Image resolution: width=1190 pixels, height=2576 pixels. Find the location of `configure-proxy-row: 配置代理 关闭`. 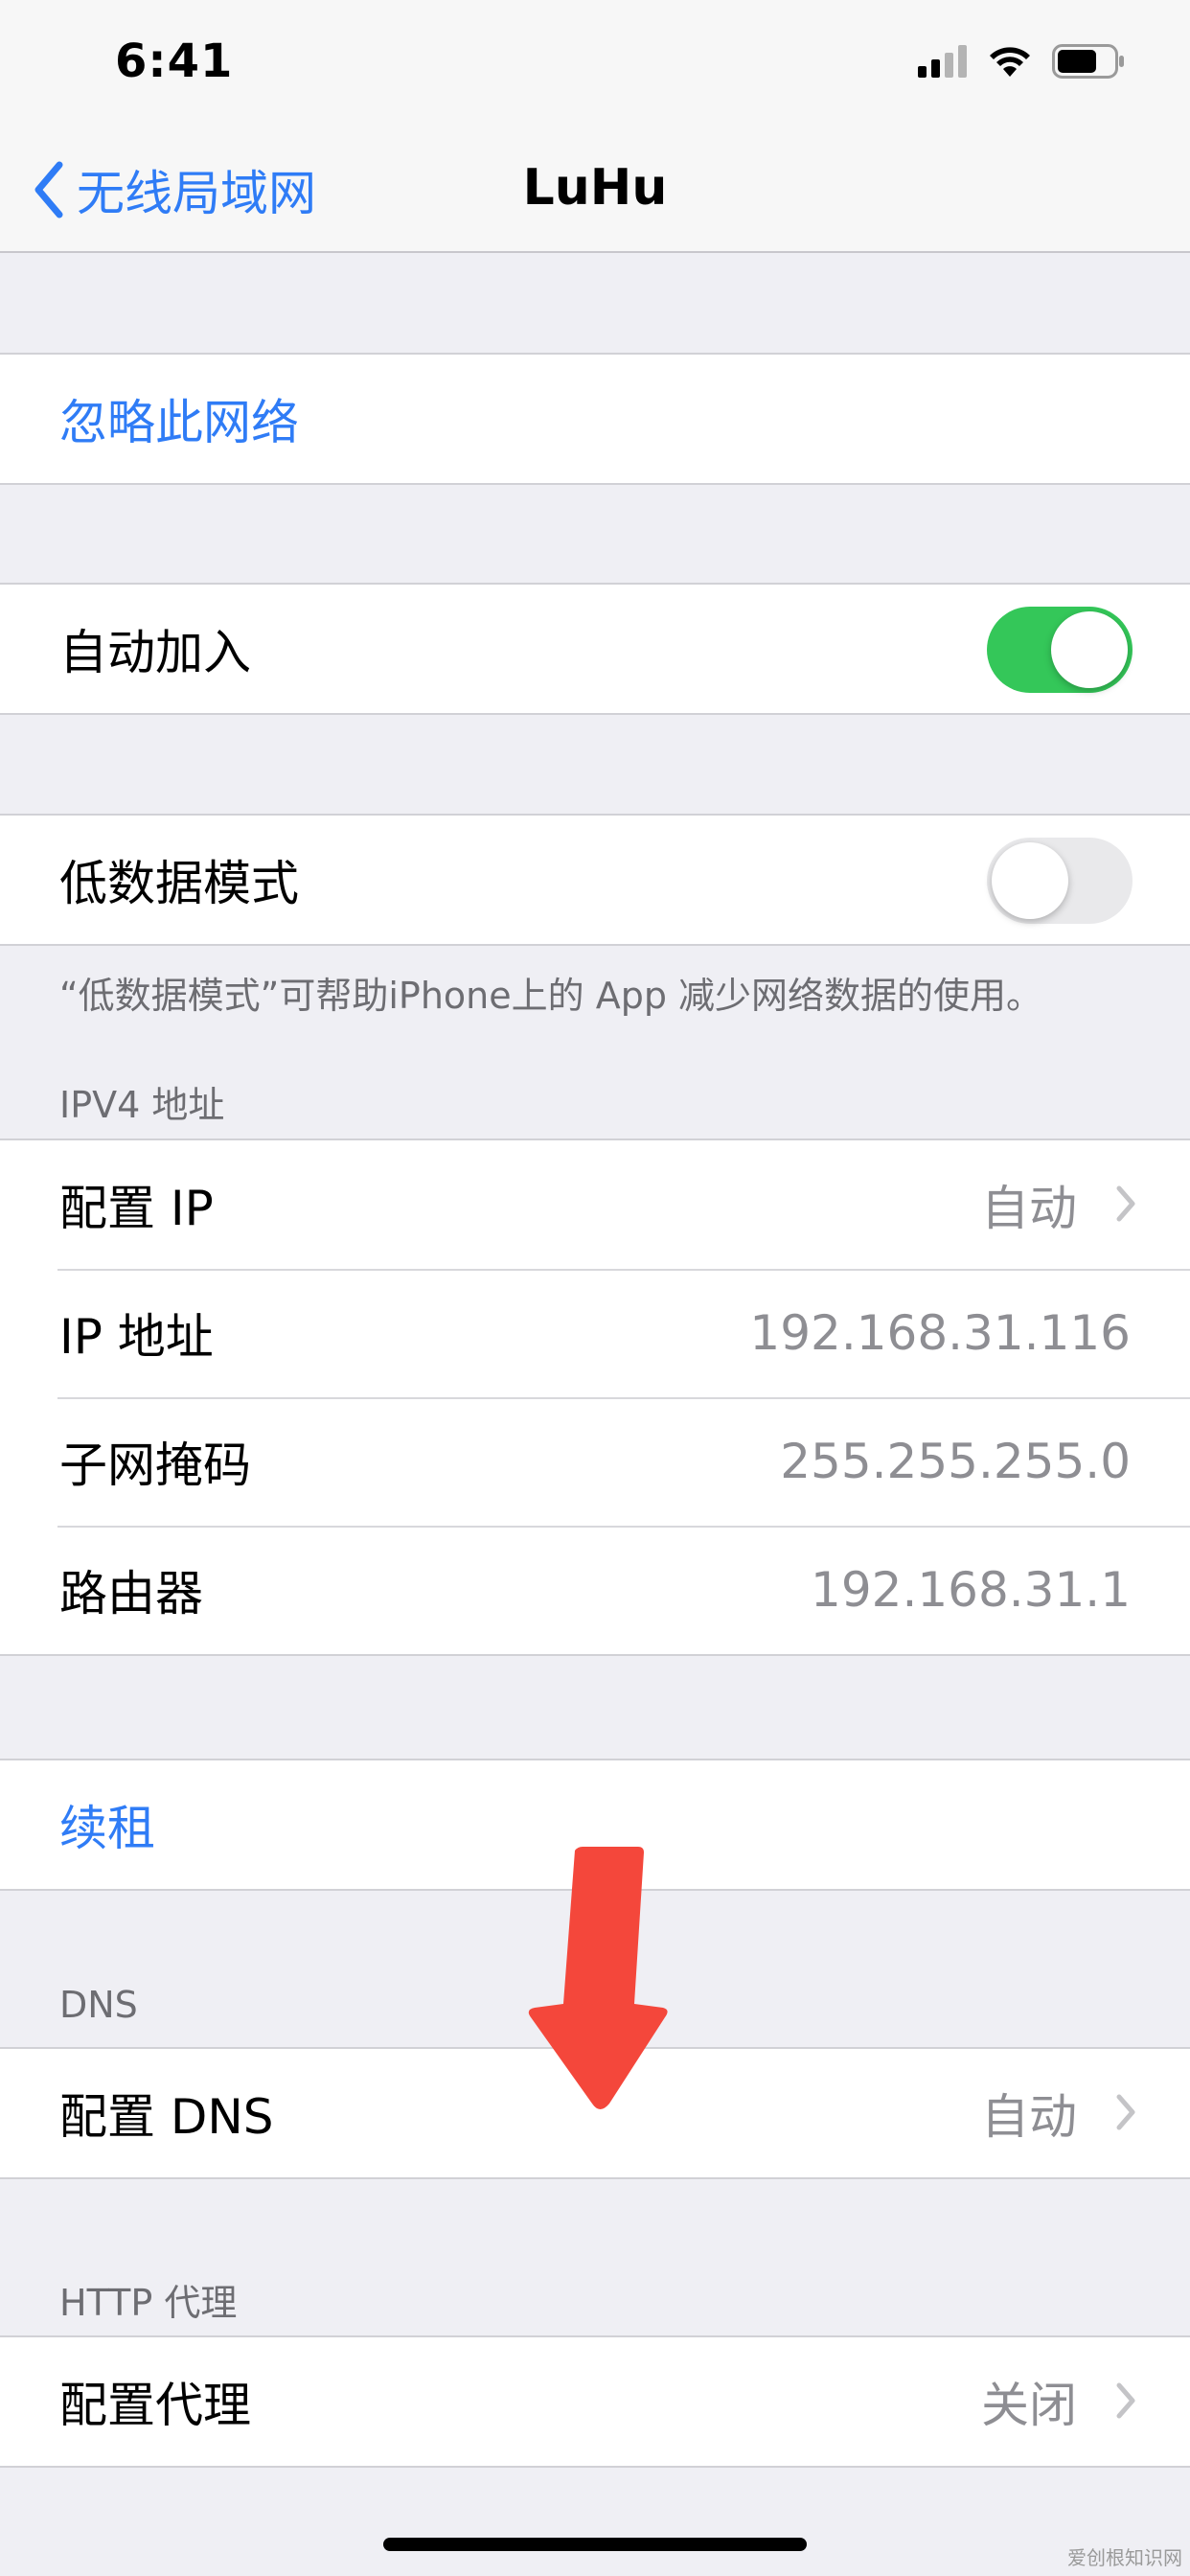

configure-proxy-row: 配置代理 关闭 is located at coordinates (595, 2401).